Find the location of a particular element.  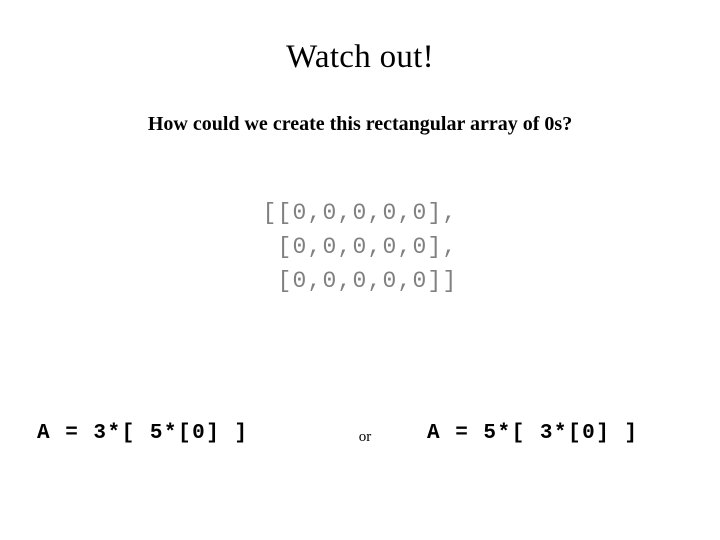

array-literal-line-3: [0,0,0,0,0]] is located at coordinates (360, 281).